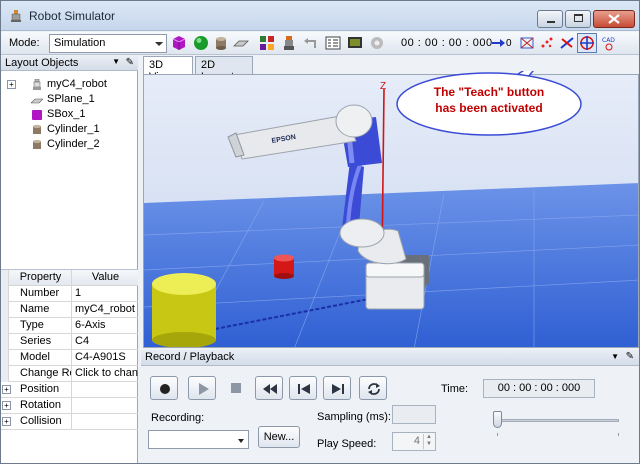  Describe the element at coordinates (73, 129) in the screenshot. I see `tree-item-label: Cylinder_1` at that location.